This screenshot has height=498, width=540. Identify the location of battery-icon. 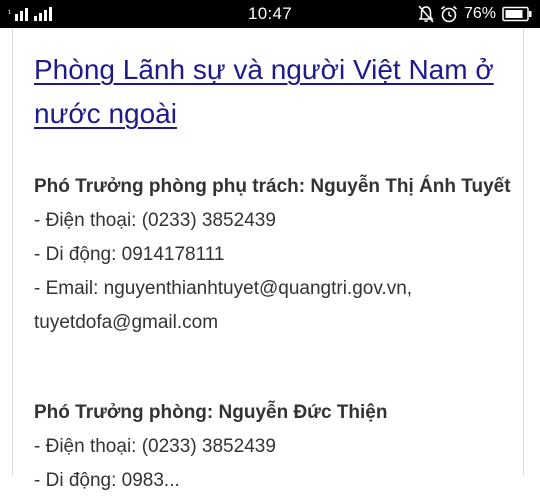
(517, 14).